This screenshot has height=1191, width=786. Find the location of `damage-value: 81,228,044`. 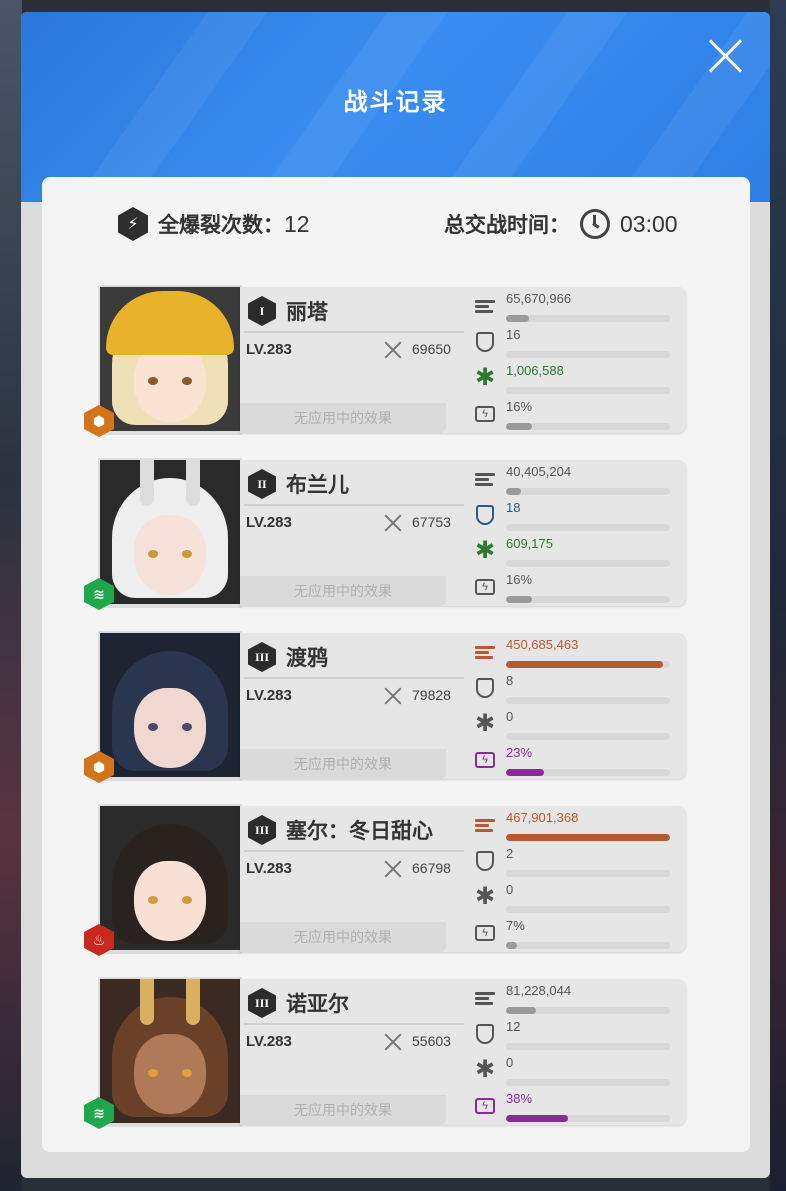

damage-value: 81,228,044 is located at coordinates (539, 990).